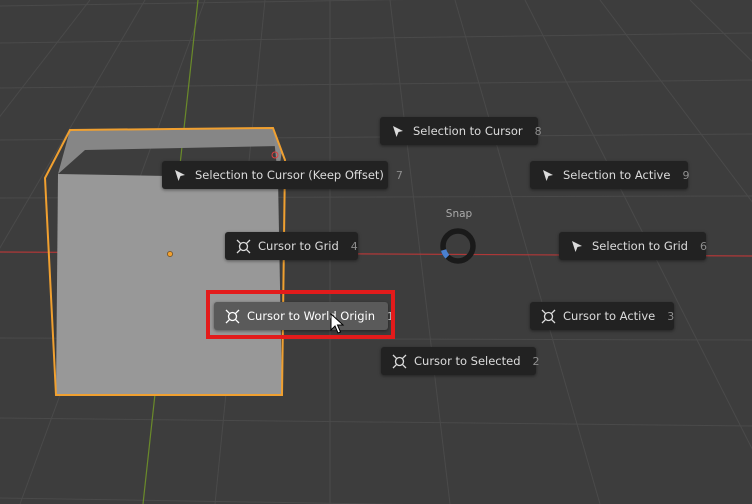  What do you see at coordinates (703, 246) in the screenshot?
I see `pie-item-hotkey: 6` at bounding box center [703, 246].